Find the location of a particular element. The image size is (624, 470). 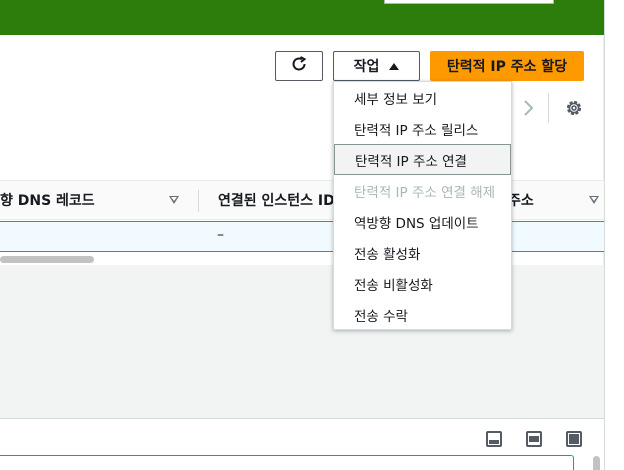

chevron-right-icon is located at coordinates (528, 108).